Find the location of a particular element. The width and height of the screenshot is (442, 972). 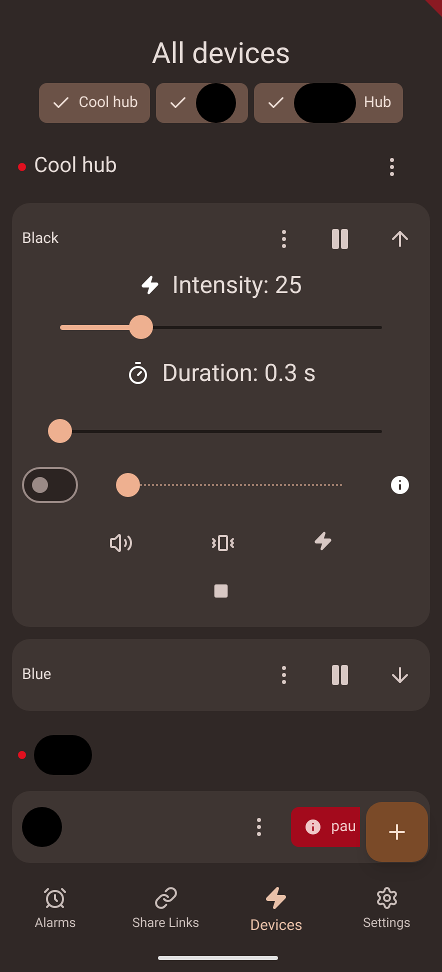

page-title: All devices is located at coordinates (221, 54).